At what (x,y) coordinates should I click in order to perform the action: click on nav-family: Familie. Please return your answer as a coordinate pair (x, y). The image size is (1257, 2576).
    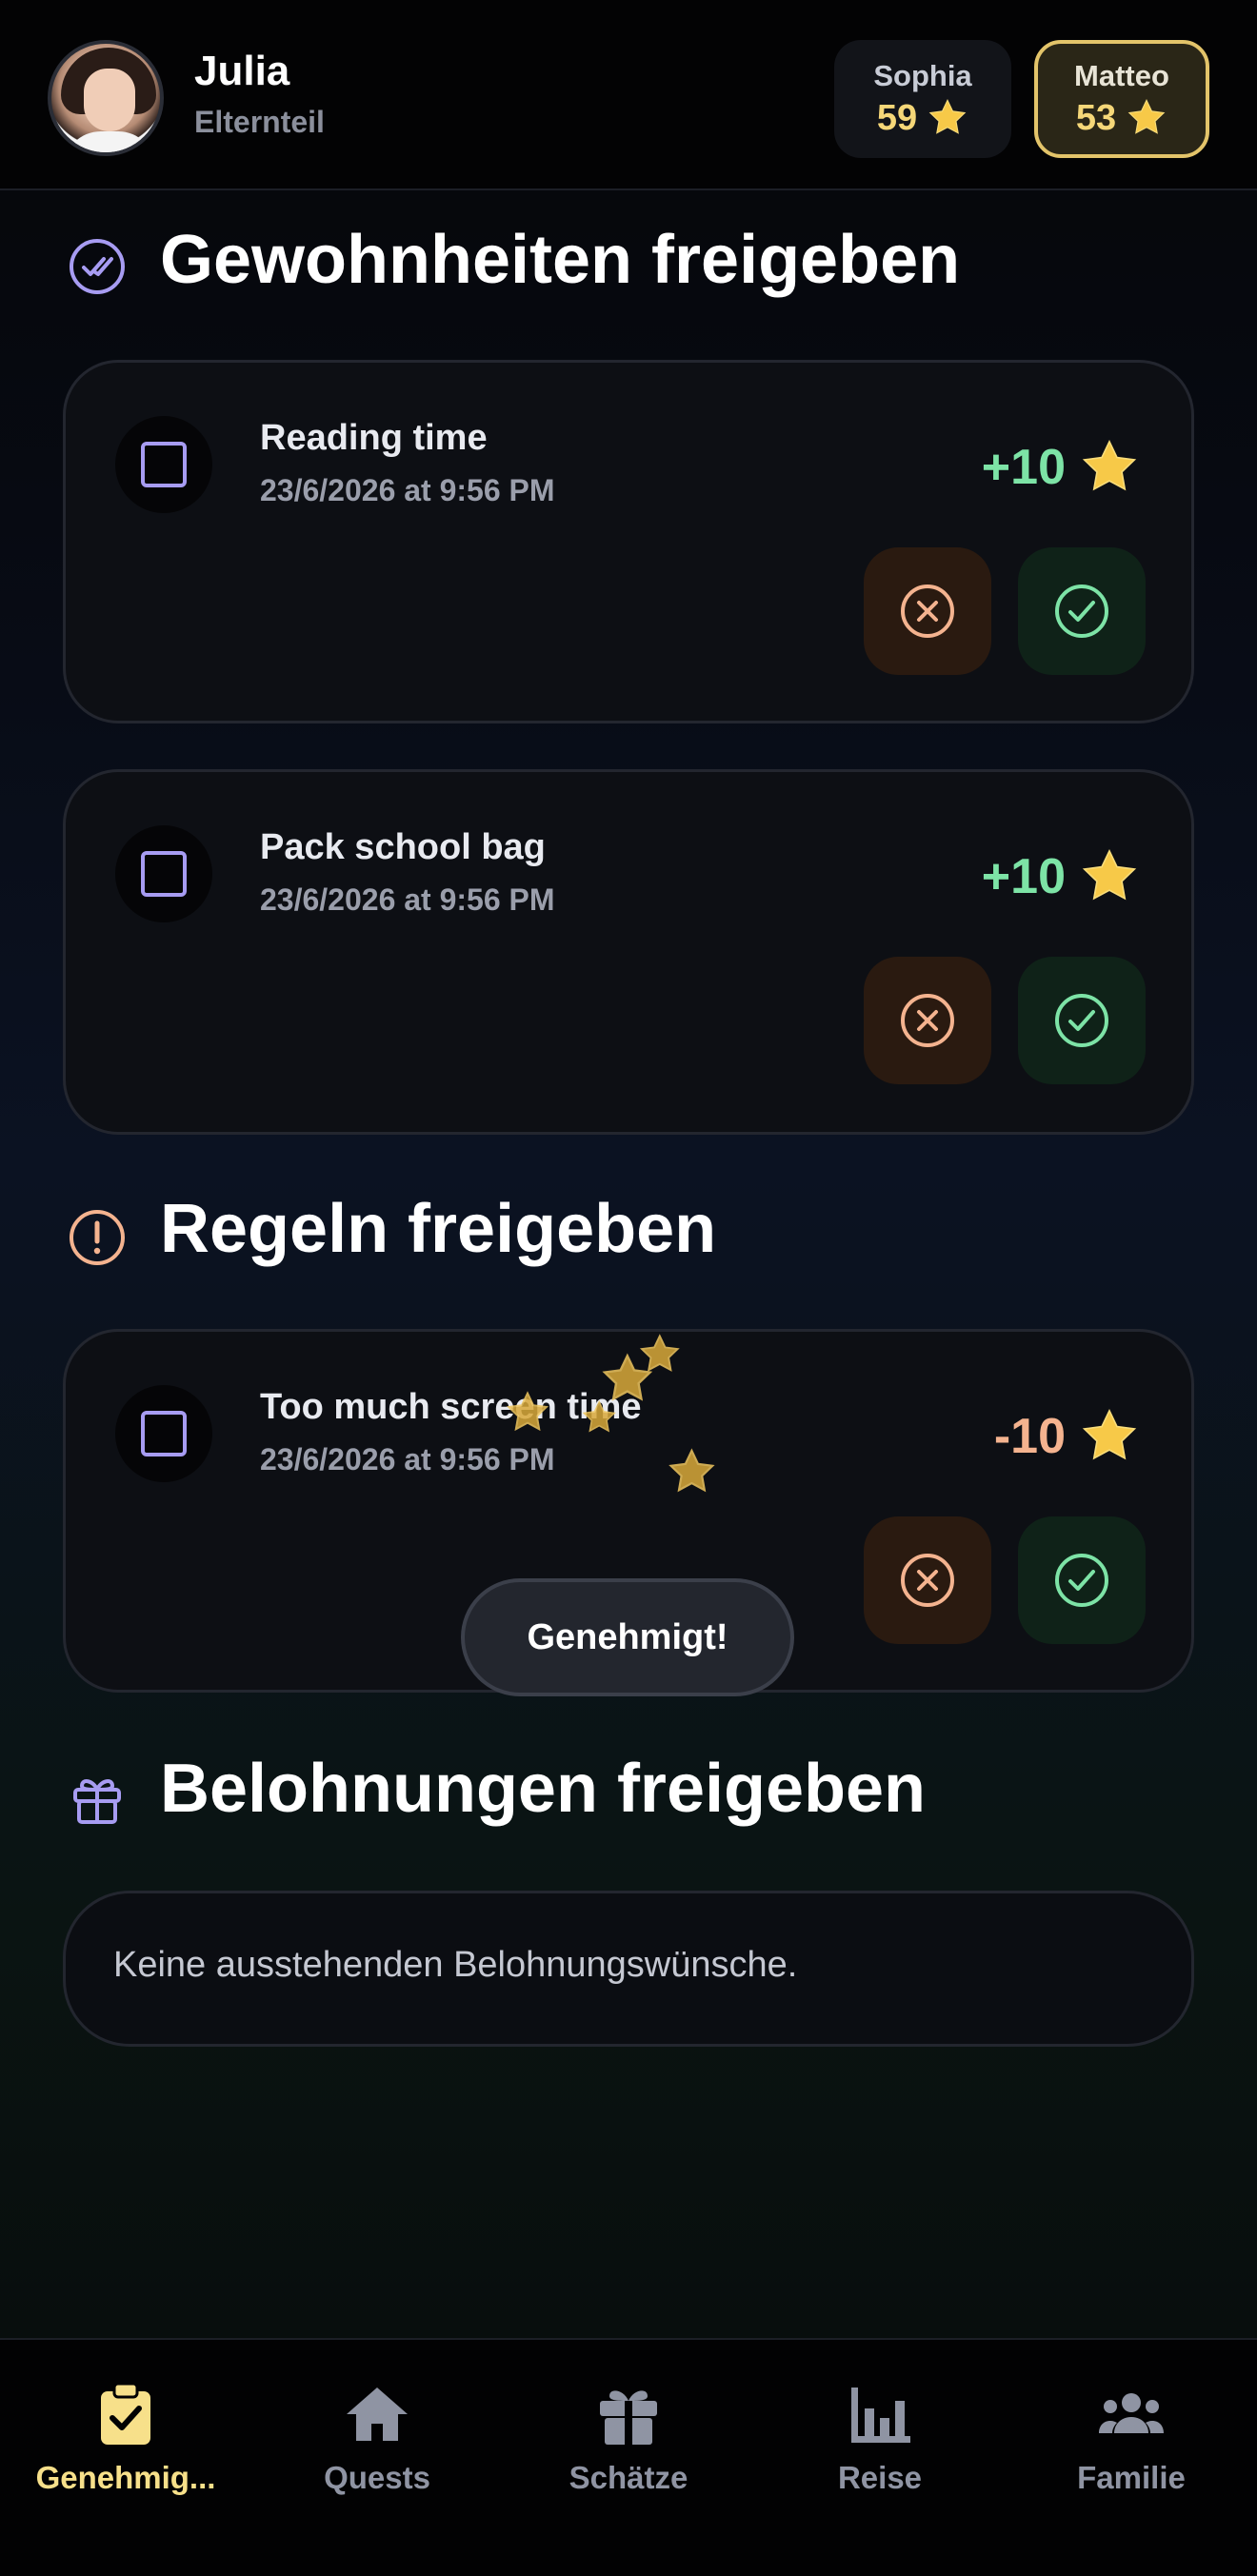
    Looking at the image, I should click on (1132, 2458).